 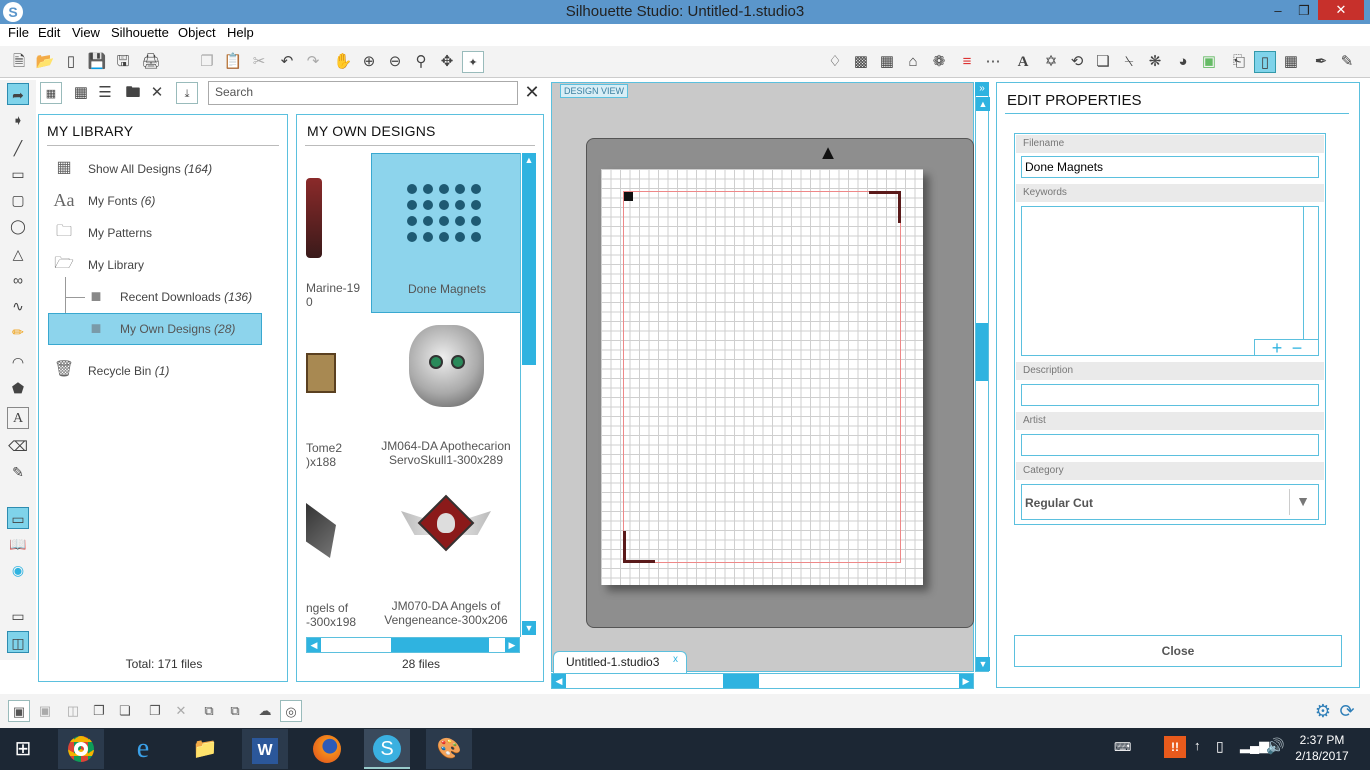 I want to click on remove-keyword-icon: −, so click(x=1297, y=348).